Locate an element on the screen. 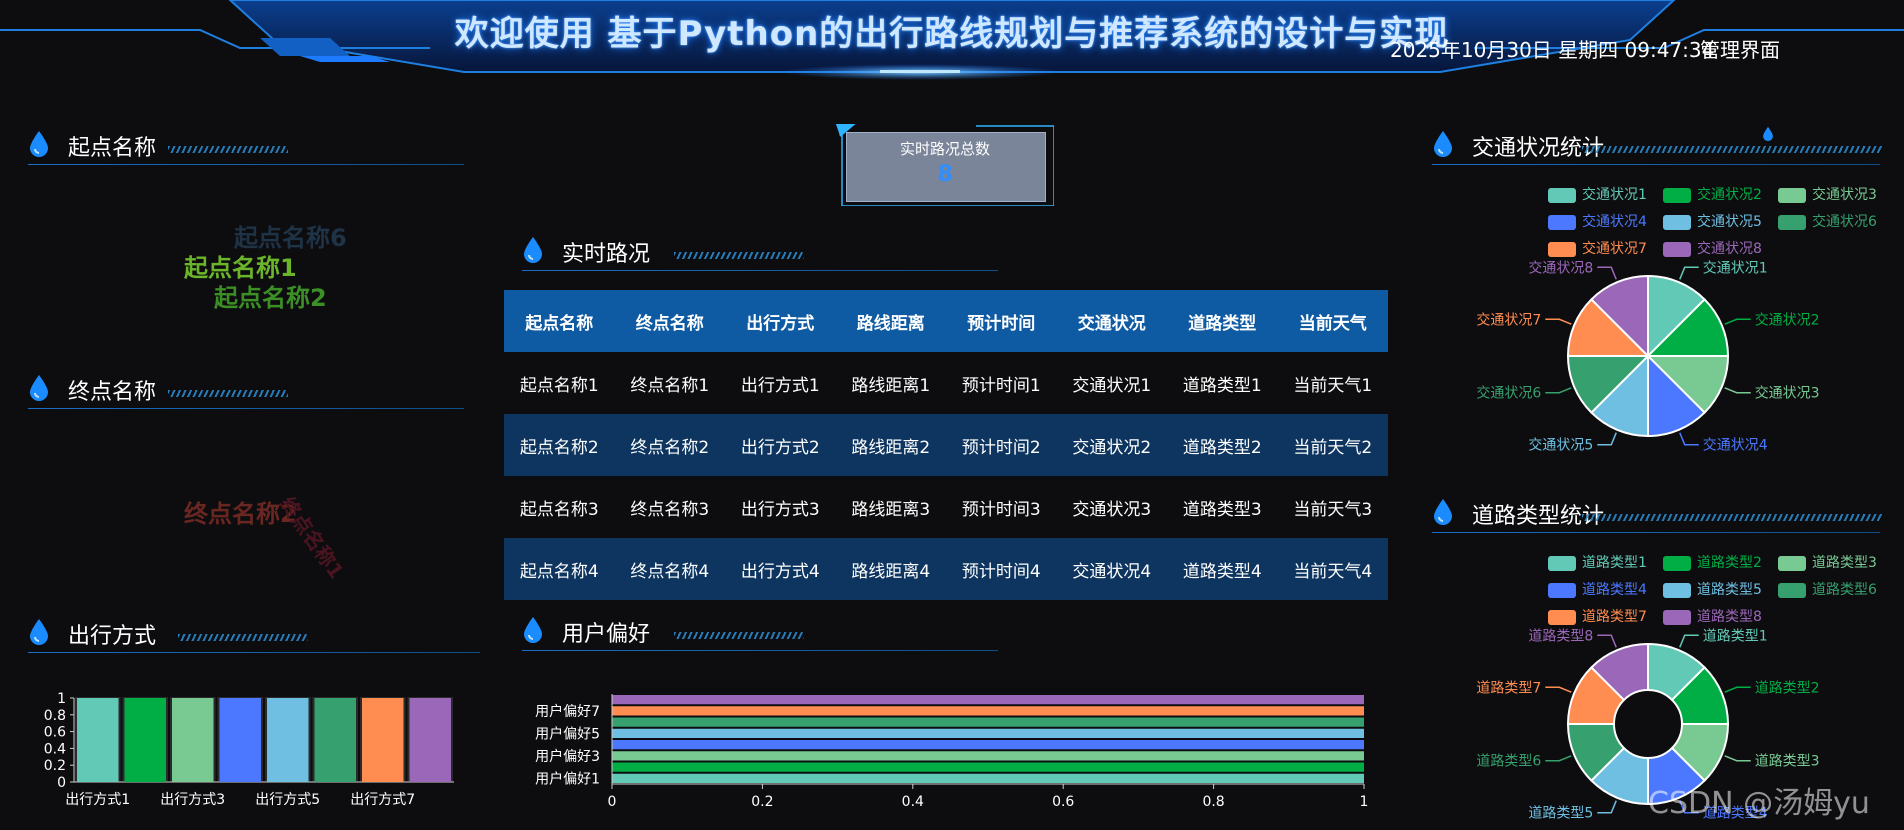 Image resolution: width=1904 pixels, height=830 pixels. road-type-chart-legend: 道路类型1 道路类型2 道路类型3 道路类型4 道路类型5 道路类型6 道路类型7 道路类型8 is located at coordinates (1718, 592).